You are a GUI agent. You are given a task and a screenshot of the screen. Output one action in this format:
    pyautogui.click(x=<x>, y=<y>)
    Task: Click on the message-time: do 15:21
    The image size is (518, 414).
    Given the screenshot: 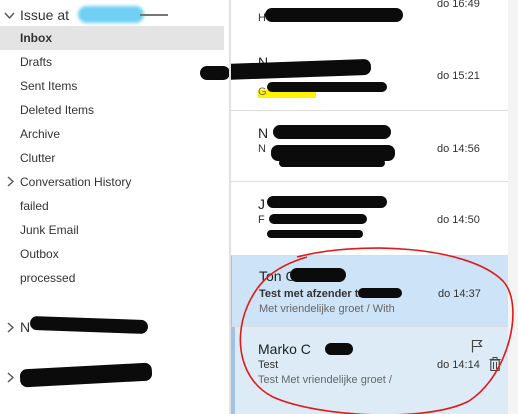 What is the action you would take?
    pyautogui.click(x=458, y=76)
    